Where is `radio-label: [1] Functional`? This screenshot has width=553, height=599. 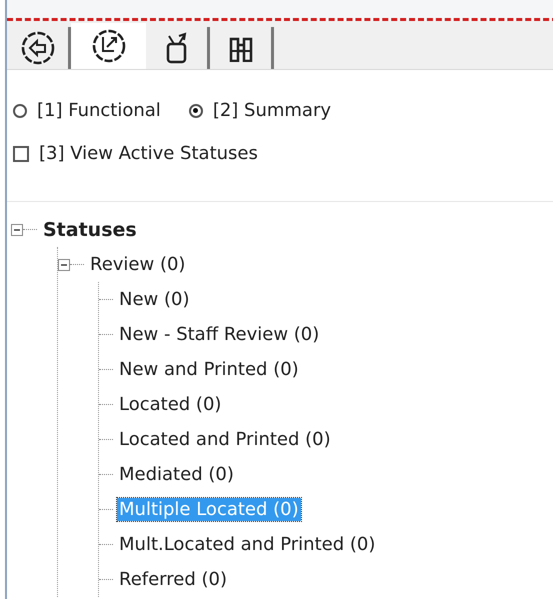 radio-label: [1] Functional is located at coordinates (99, 110).